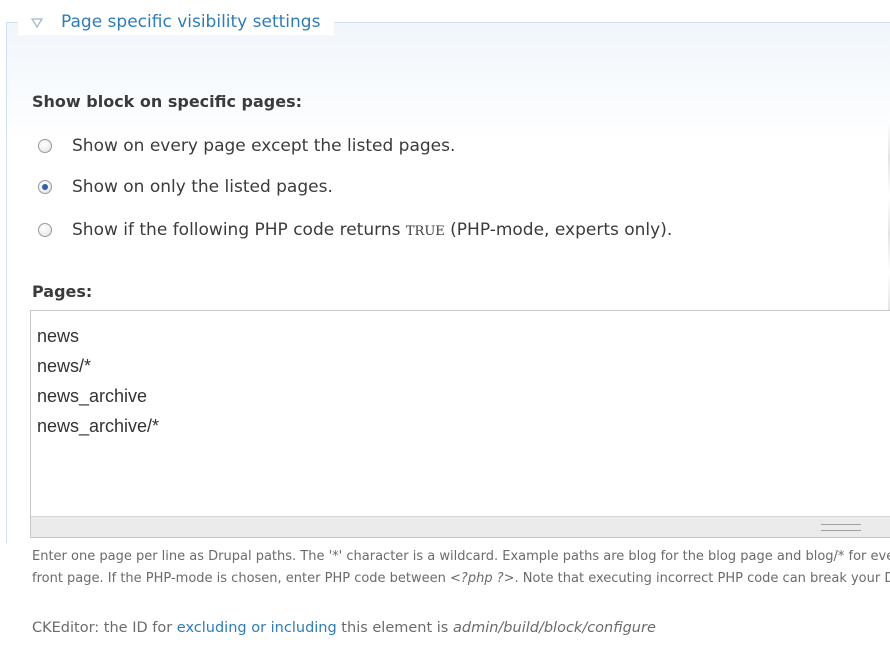 The width and height of the screenshot is (890, 655). What do you see at coordinates (257, 628) in the screenshot?
I see `excluding-or-including-link: excluding or including` at bounding box center [257, 628].